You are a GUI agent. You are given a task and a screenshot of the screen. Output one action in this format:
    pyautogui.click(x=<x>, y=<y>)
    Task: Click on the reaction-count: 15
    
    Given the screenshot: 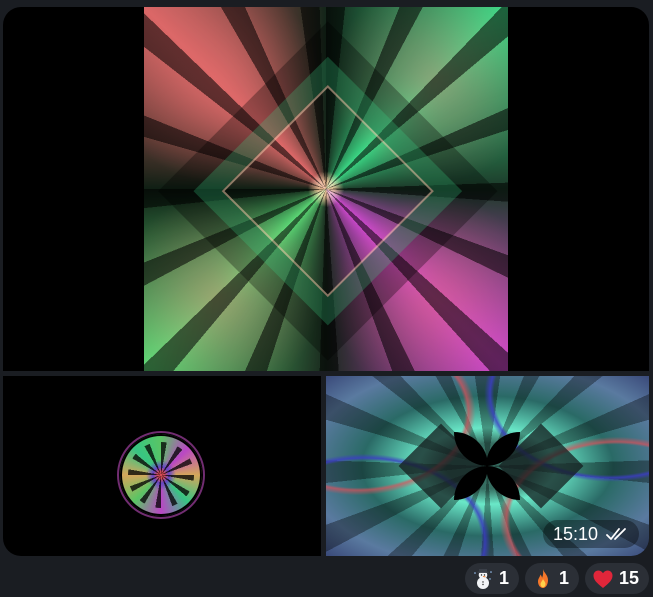 What is the action you would take?
    pyautogui.click(x=628, y=578)
    